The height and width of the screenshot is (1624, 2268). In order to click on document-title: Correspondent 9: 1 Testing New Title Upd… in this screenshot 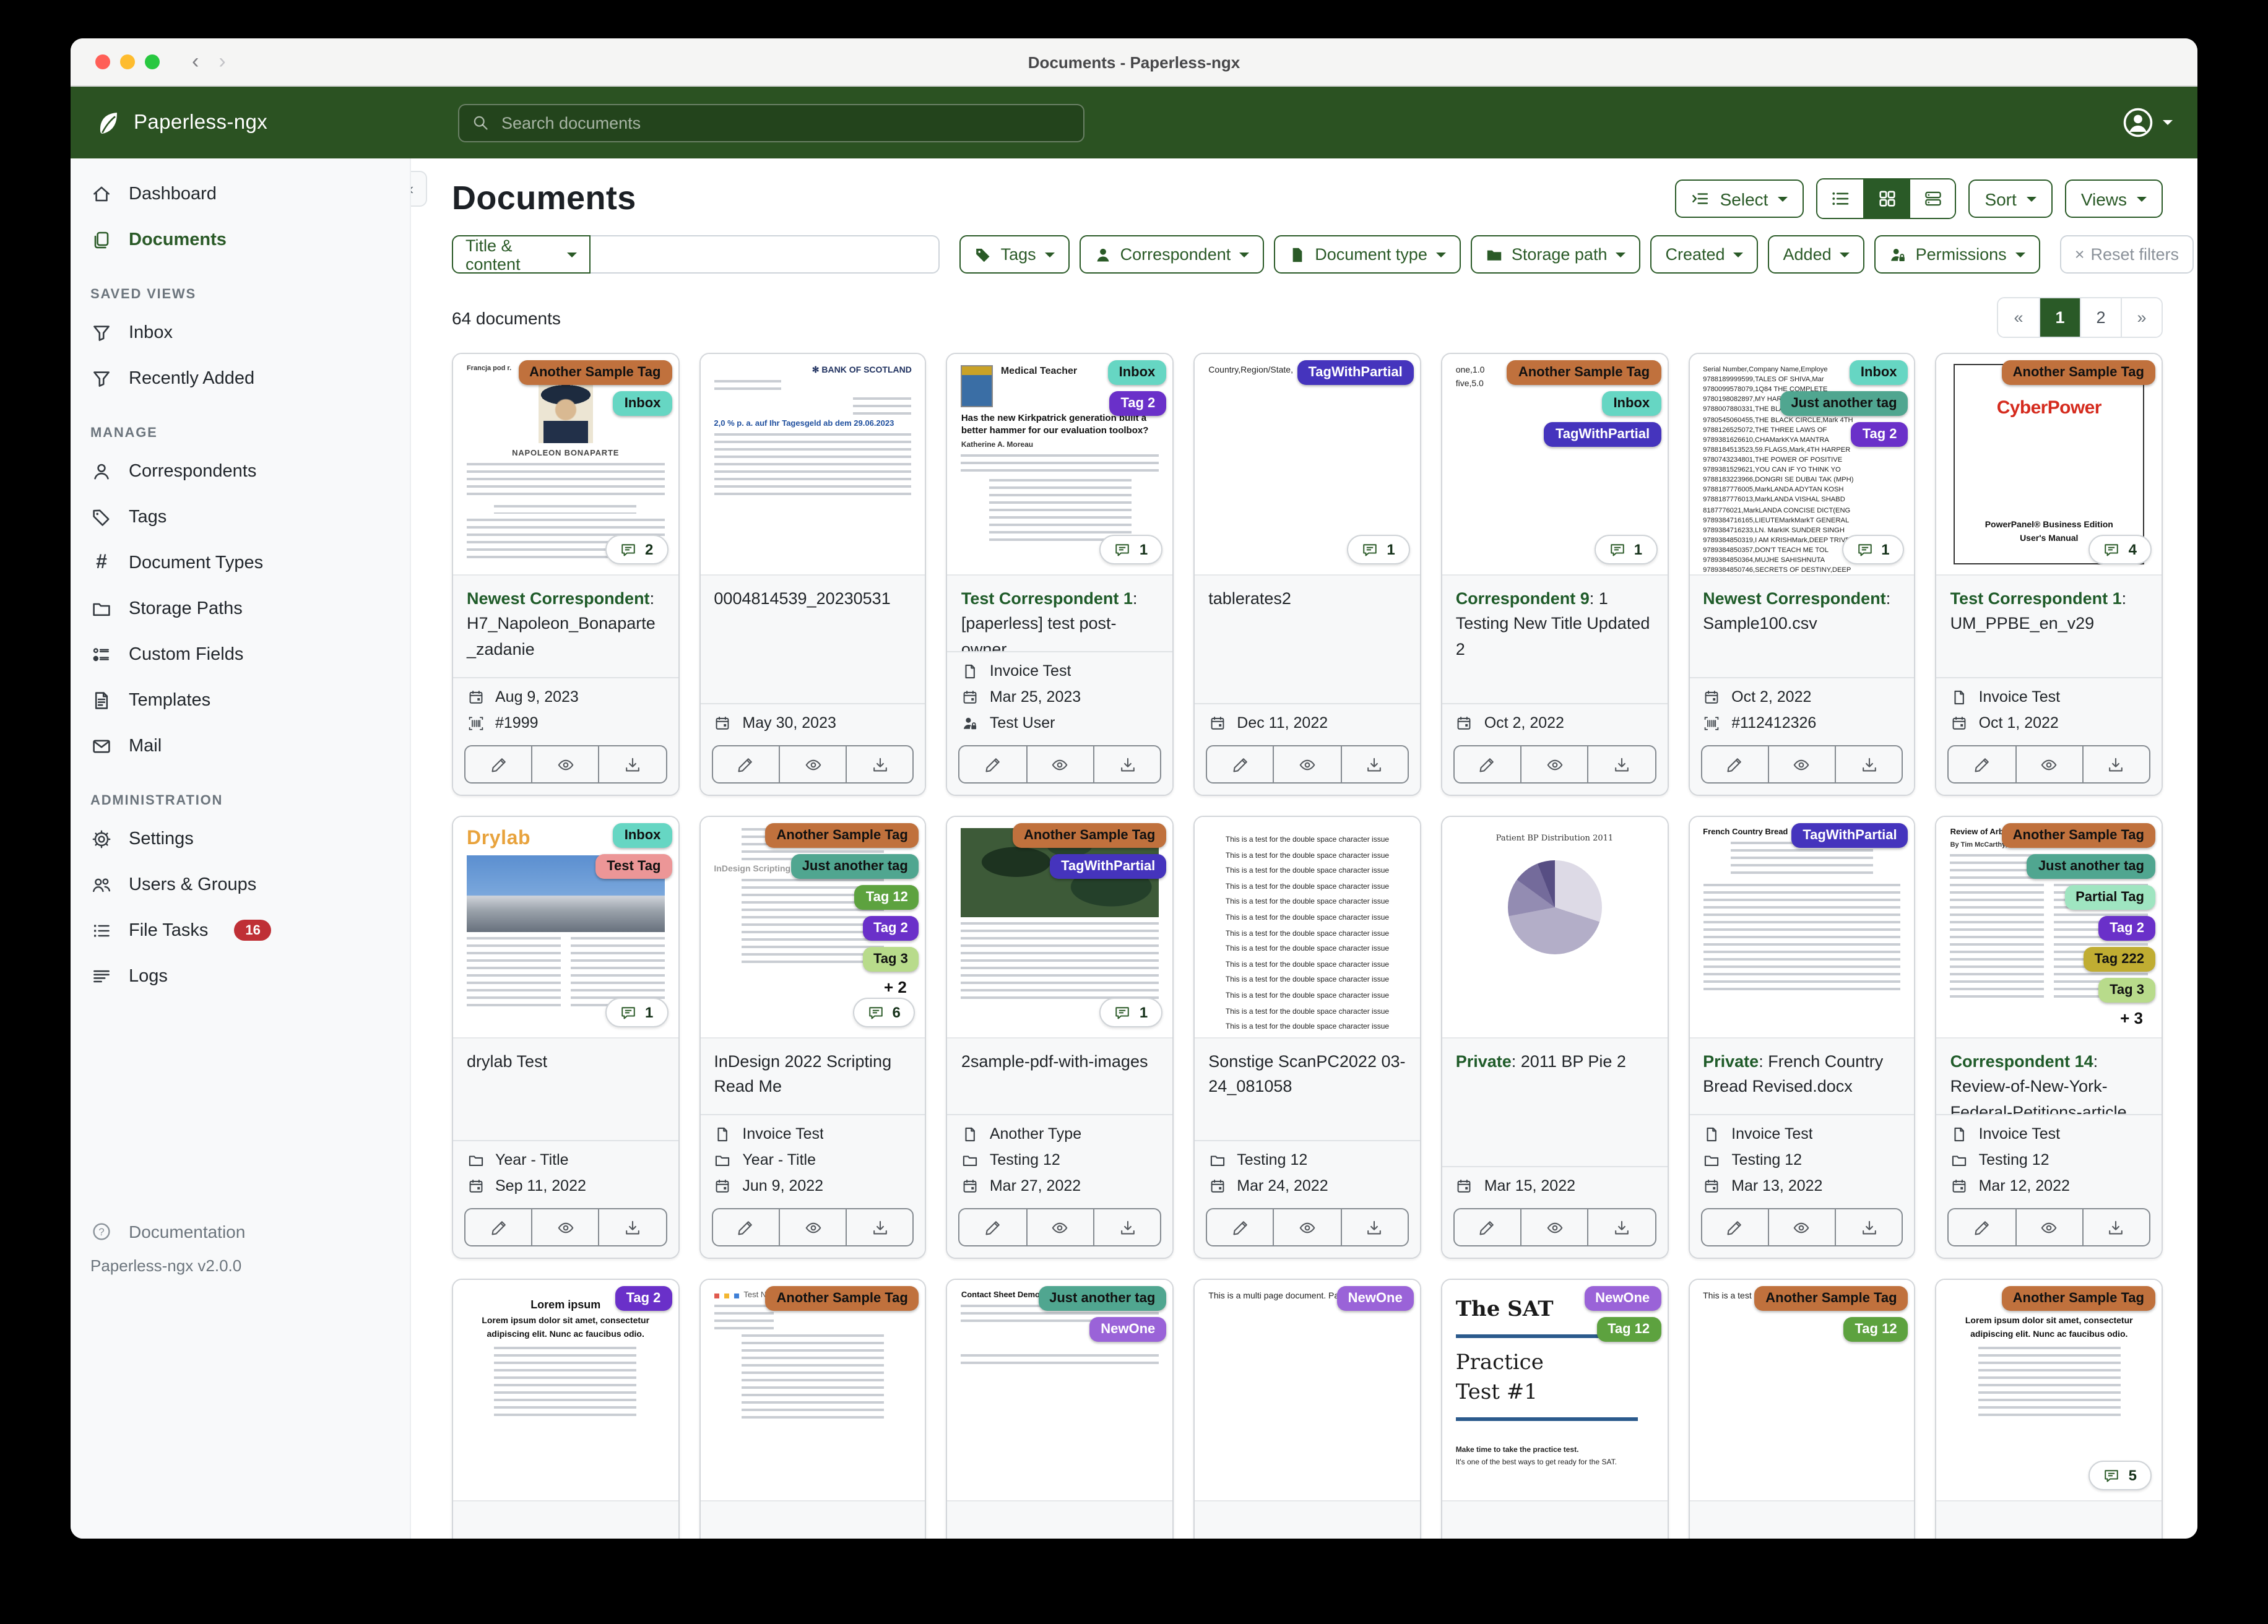, I will do `click(1555, 638)`.